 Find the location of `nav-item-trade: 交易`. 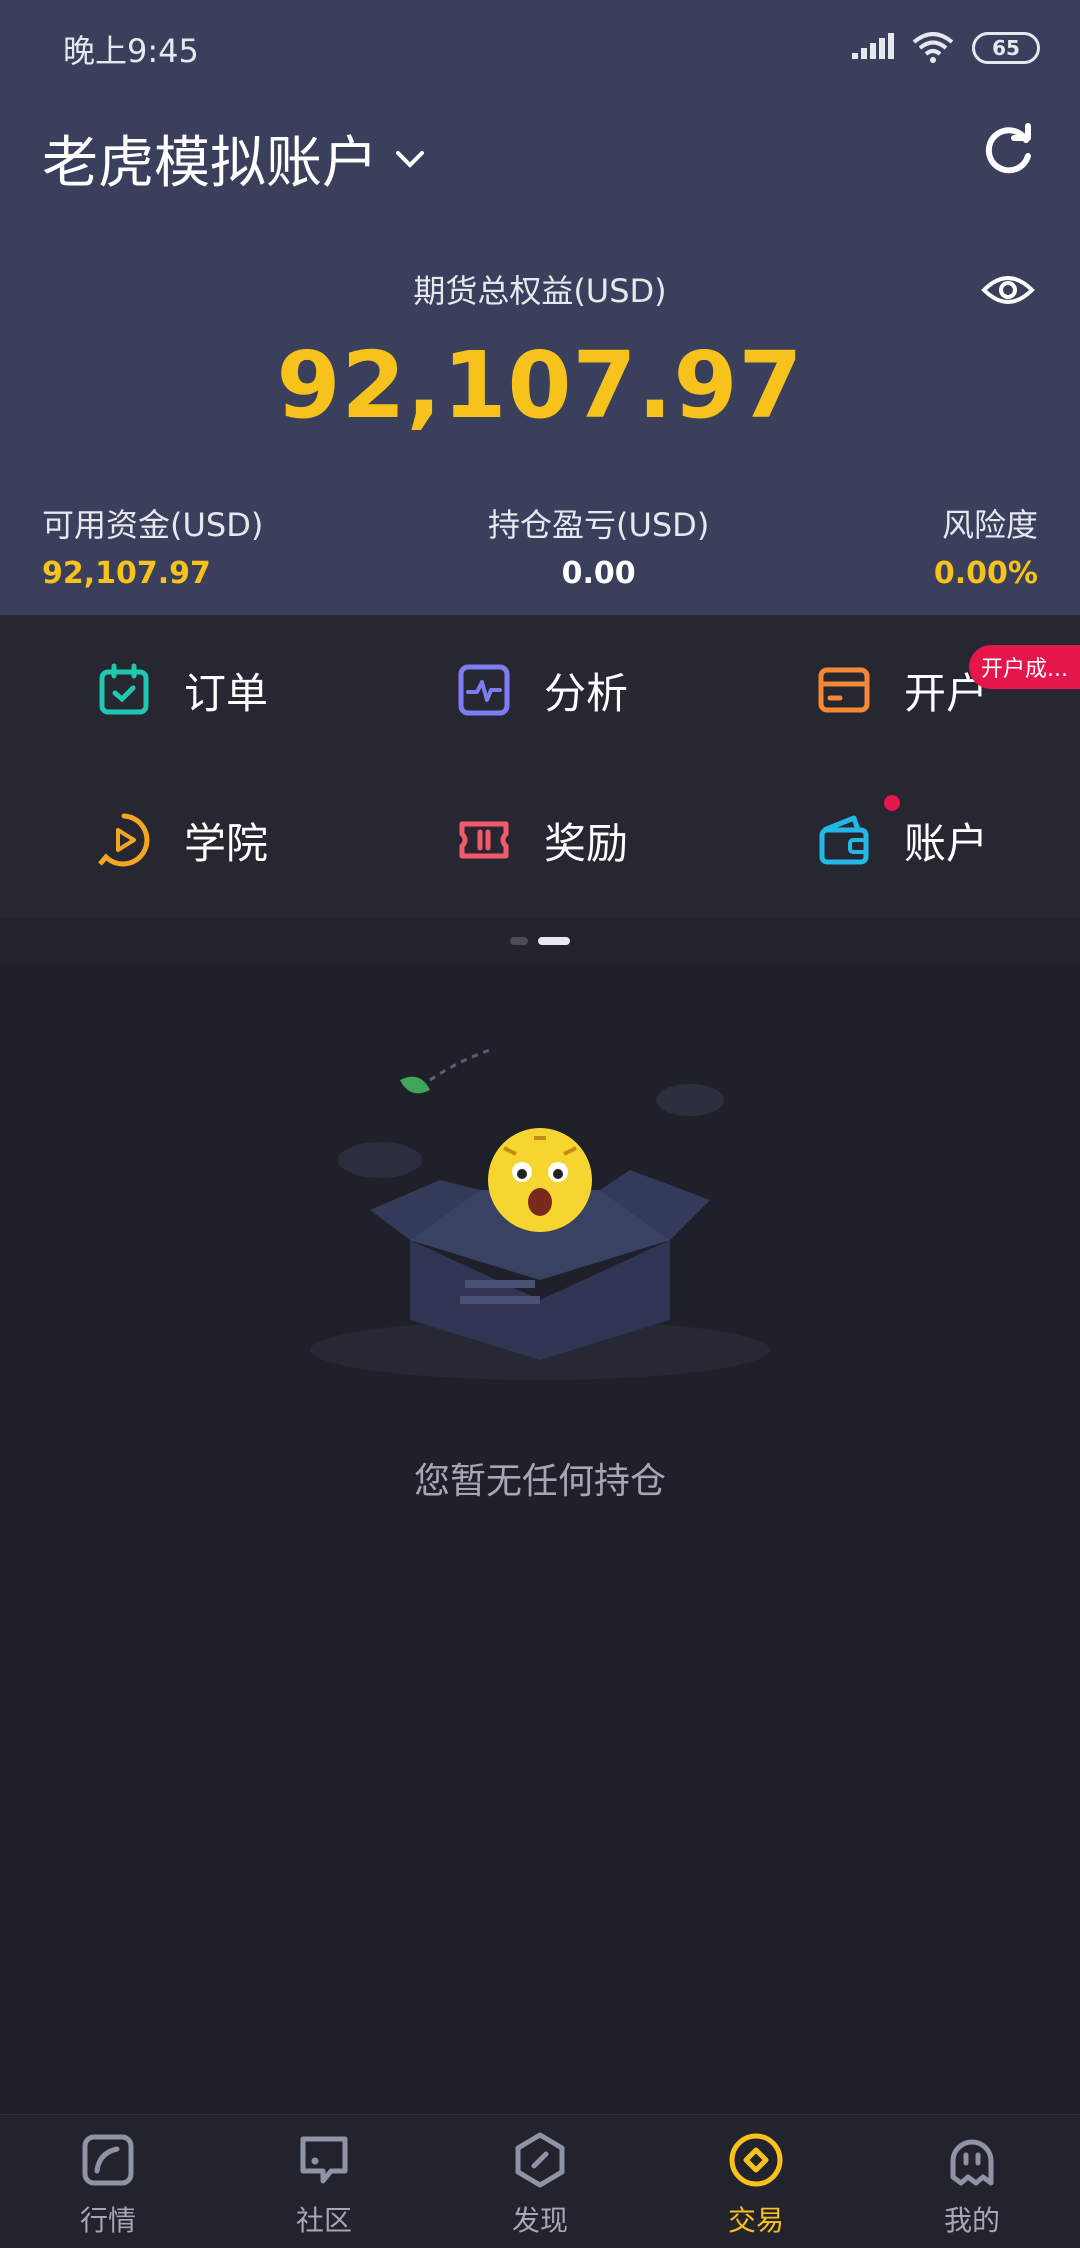

nav-item-trade: 交易 is located at coordinates (756, 2181).